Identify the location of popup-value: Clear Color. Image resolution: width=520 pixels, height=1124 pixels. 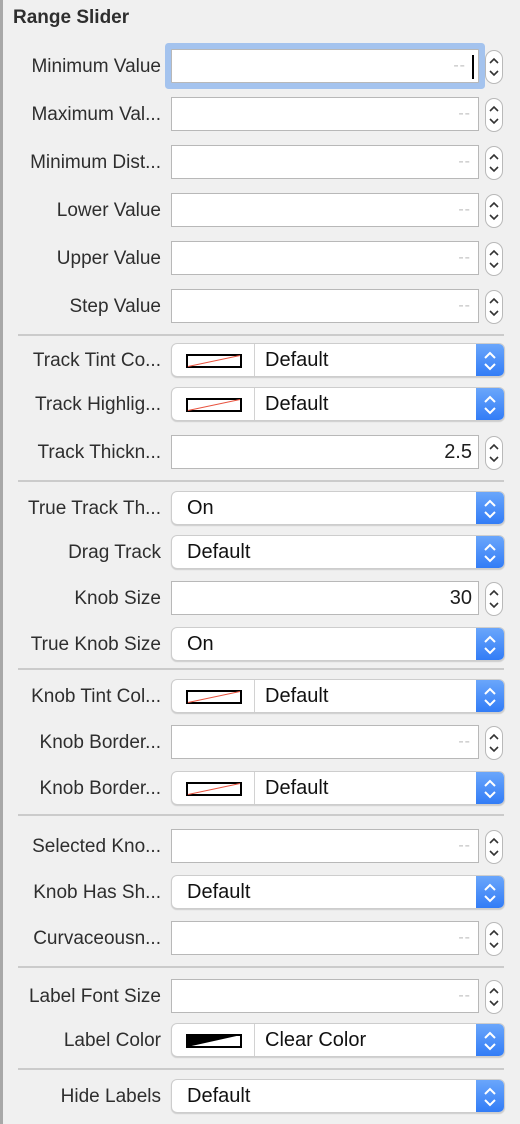
(316, 1040).